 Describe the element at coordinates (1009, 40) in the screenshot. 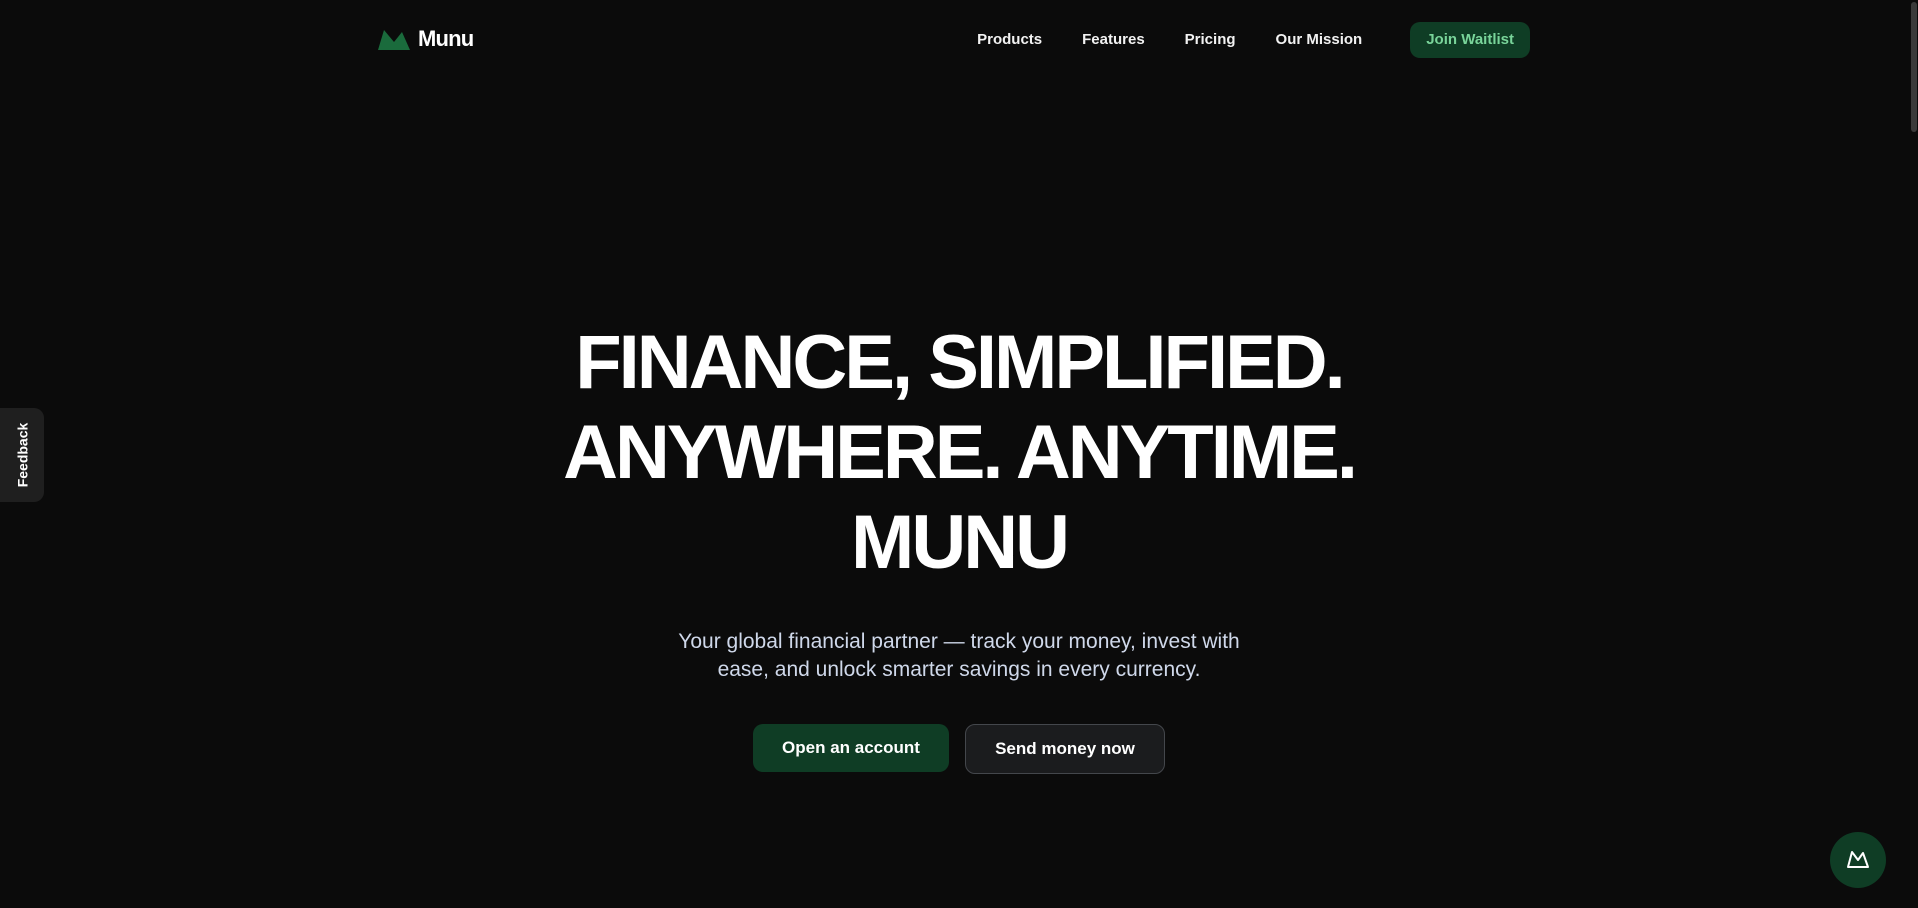

I see `nav-link-products: Products` at that location.